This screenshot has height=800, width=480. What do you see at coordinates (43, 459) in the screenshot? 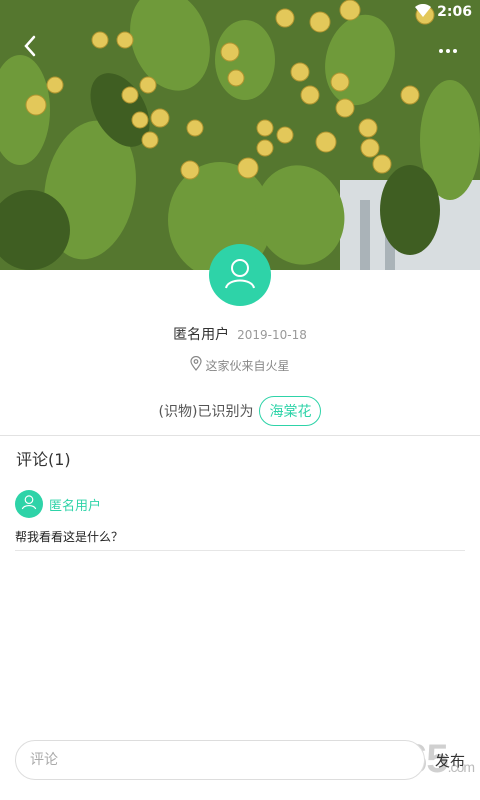
I see `comments-title: 评论(1)` at bounding box center [43, 459].